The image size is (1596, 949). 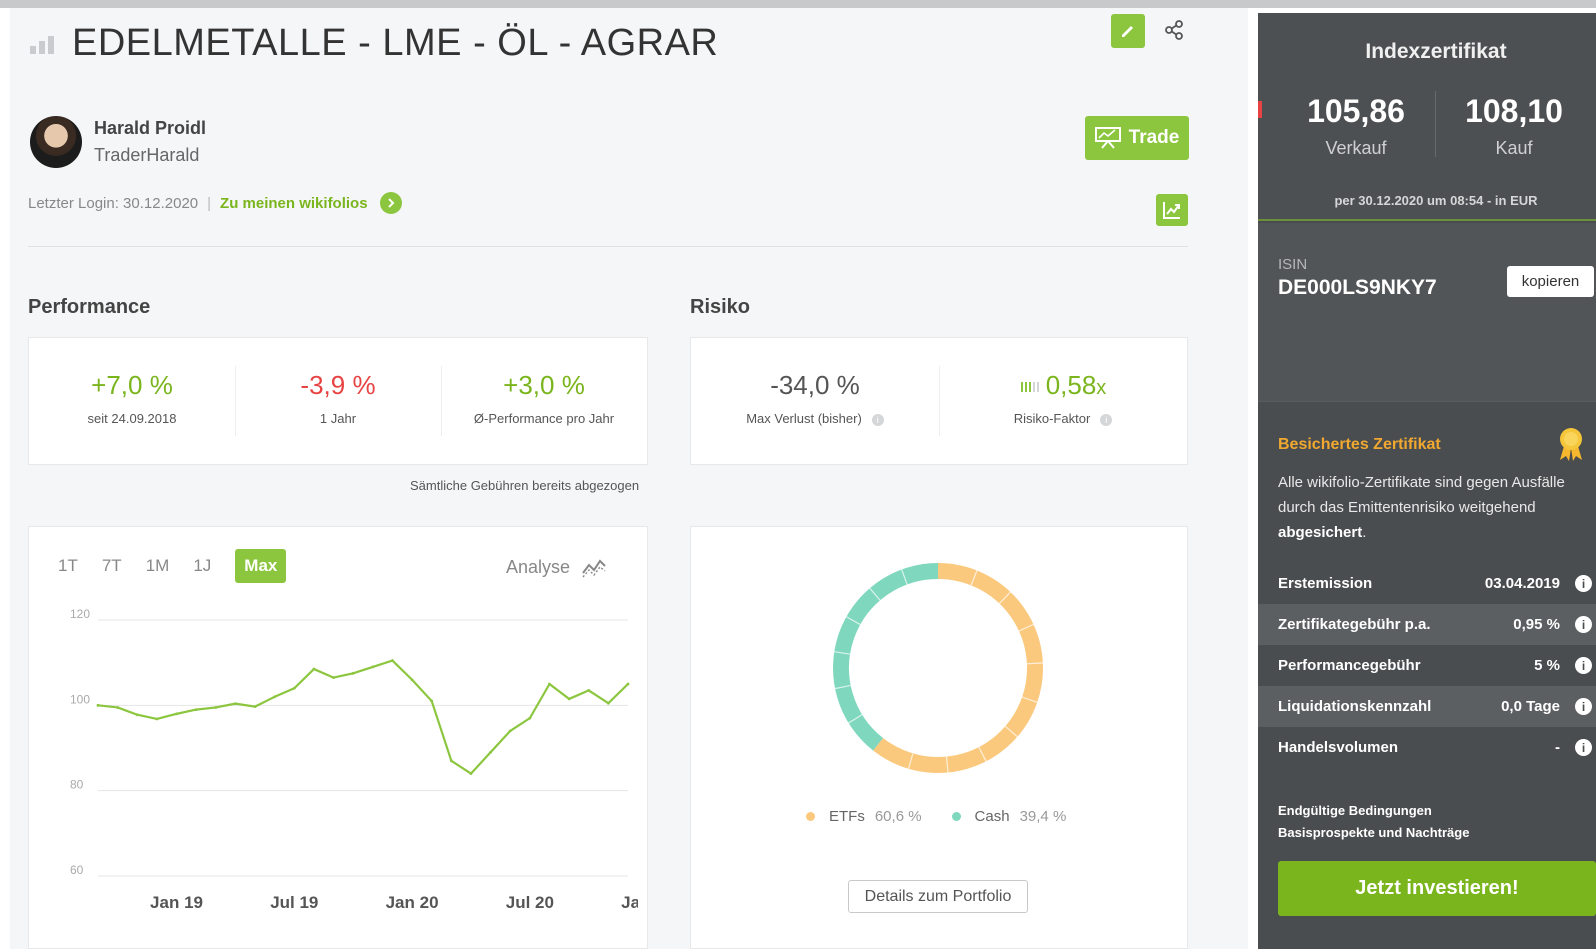 What do you see at coordinates (1373, 811) in the screenshot?
I see `final-terms-link: Endgültige Bedingungen` at bounding box center [1373, 811].